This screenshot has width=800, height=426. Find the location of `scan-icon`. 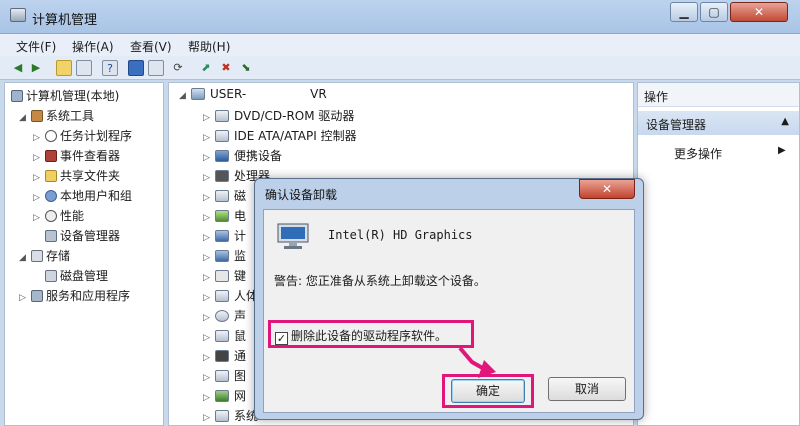

scan-icon is located at coordinates (156, 68).